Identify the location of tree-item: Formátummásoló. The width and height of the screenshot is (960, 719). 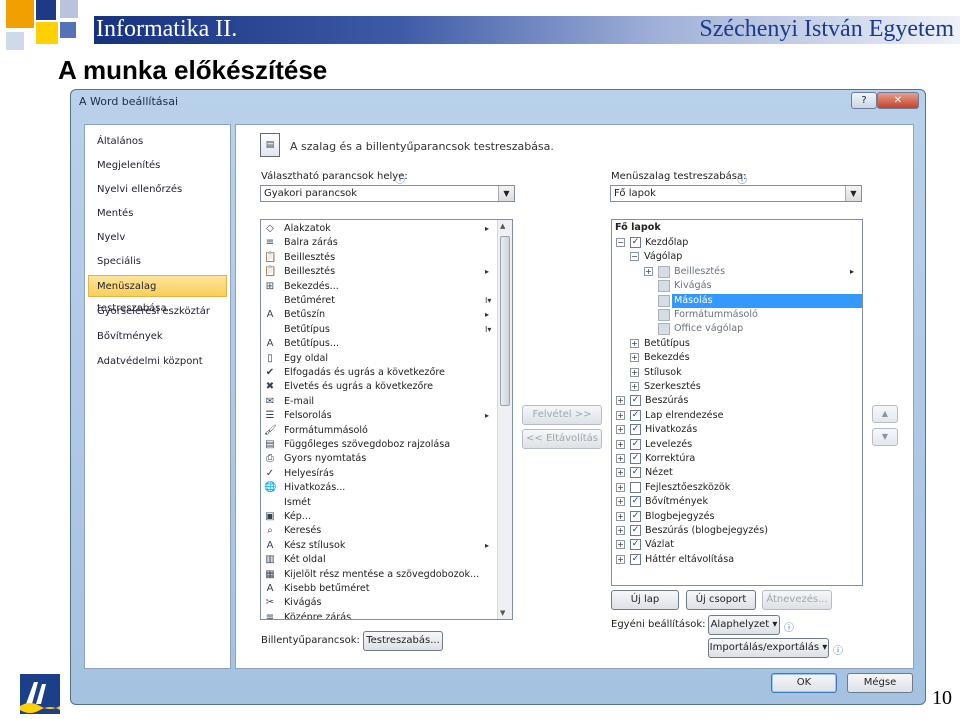
(737, 315).